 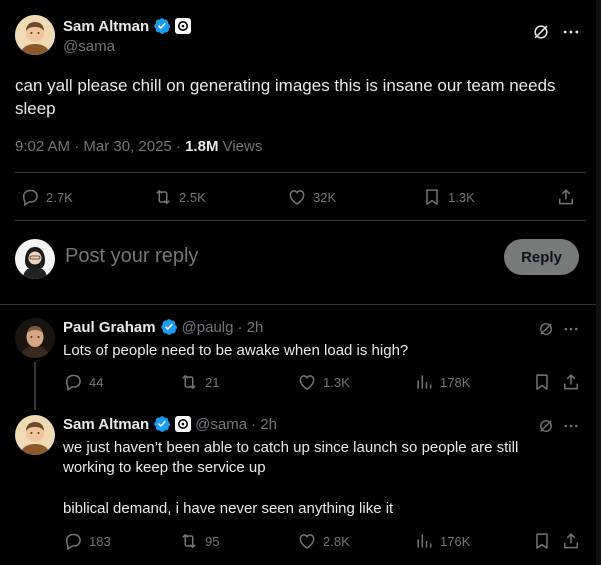 What do you see at coordinates (541, 257) in the screenshot?
I see `reply-button: Reply` at bounding box center [541, 257].